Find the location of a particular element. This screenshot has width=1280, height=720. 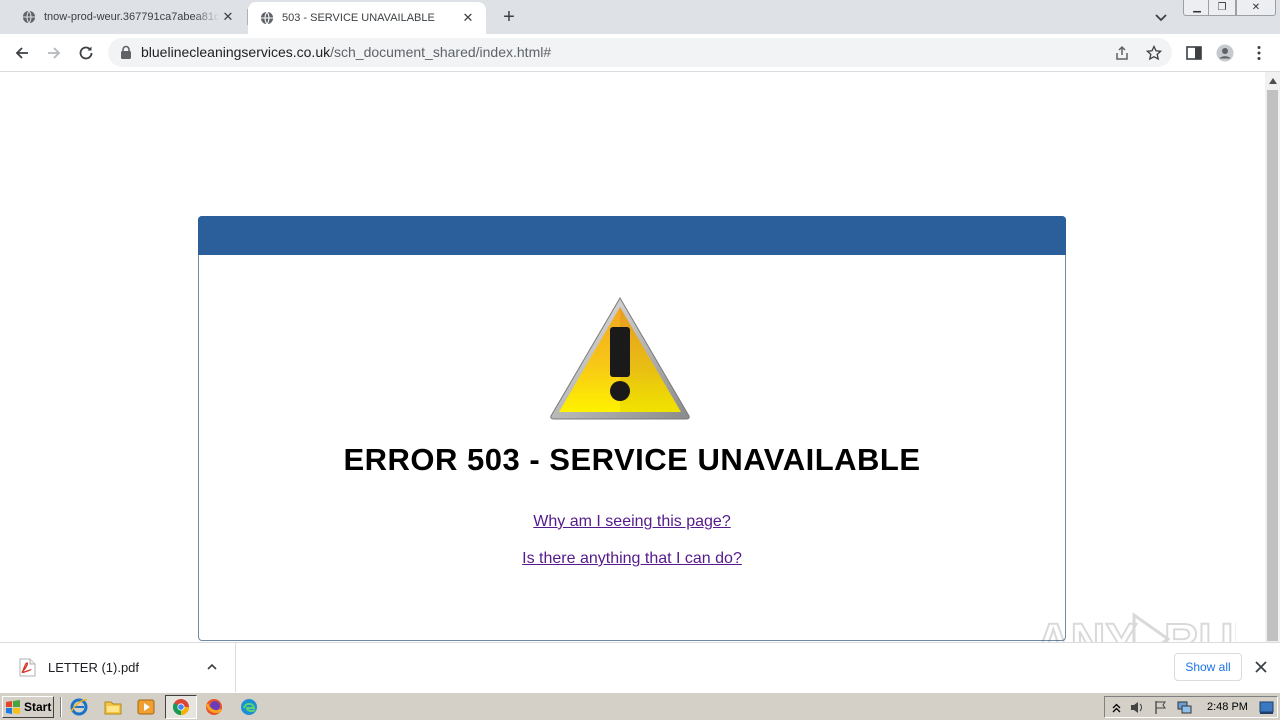

profile-avatar-icon is located at coordinates (1225, 53).